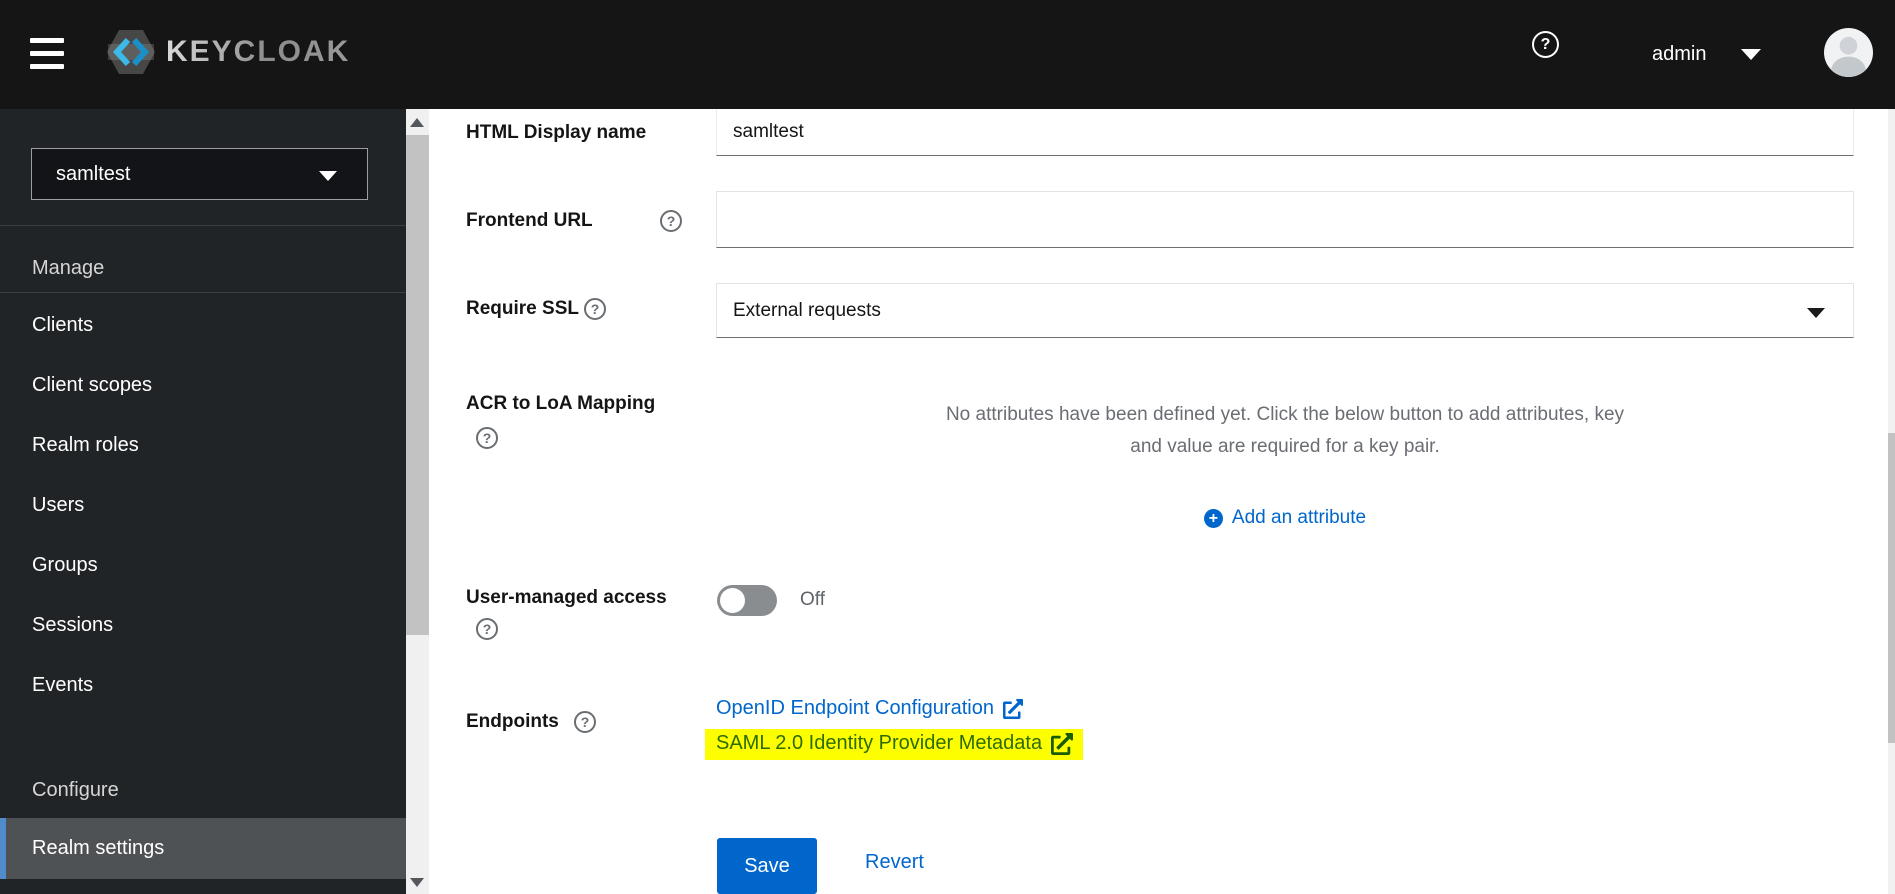 Image resolution: width=1895 pixels, height=894 pixels. Describe the element at coordinates (1679, 54) in the screenshot. I see `user-menu: admin` at that location.